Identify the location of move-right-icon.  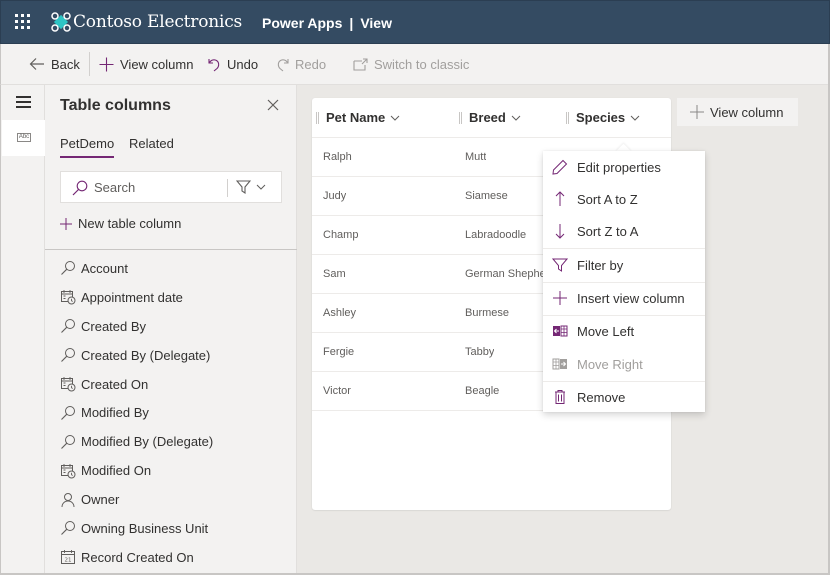
(559, 364).